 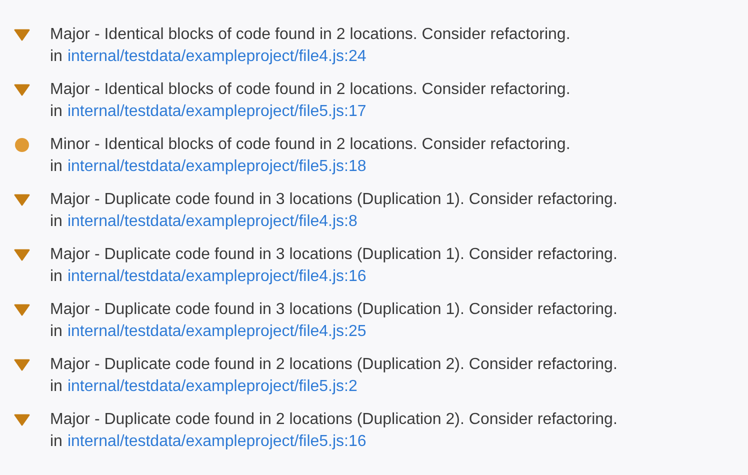 What do you see at coordinates (216, 112) in the screenshot?
I see `file-link: internal/testdata/exampleproject/file5.js:17` at bounding box center [216, 112].